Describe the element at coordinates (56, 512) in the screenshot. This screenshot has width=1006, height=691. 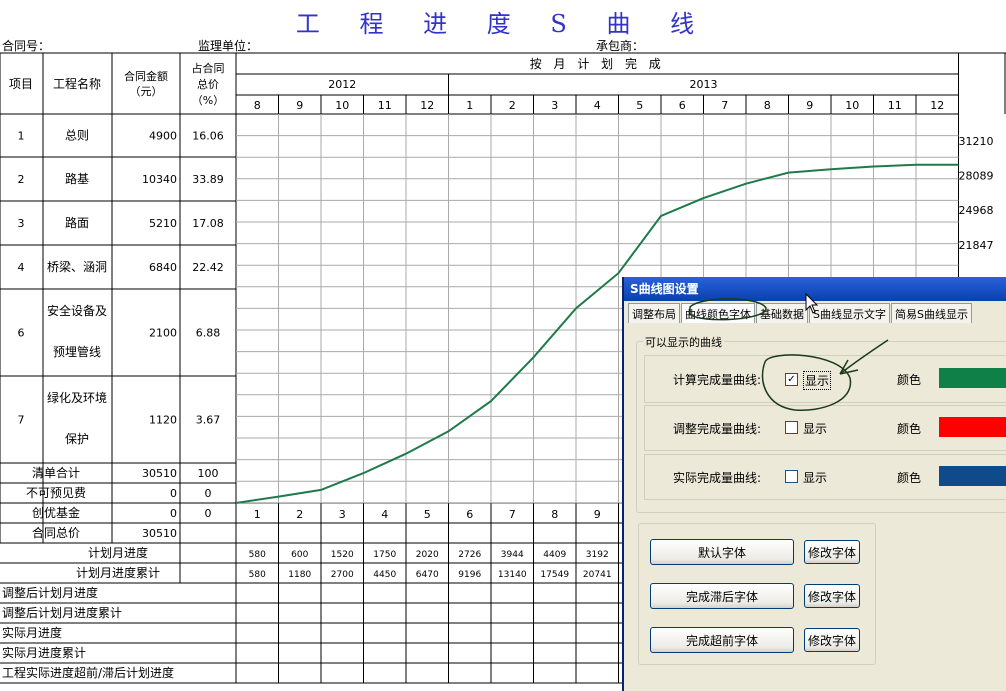
I see `summary-label: 创优基金` at that location.